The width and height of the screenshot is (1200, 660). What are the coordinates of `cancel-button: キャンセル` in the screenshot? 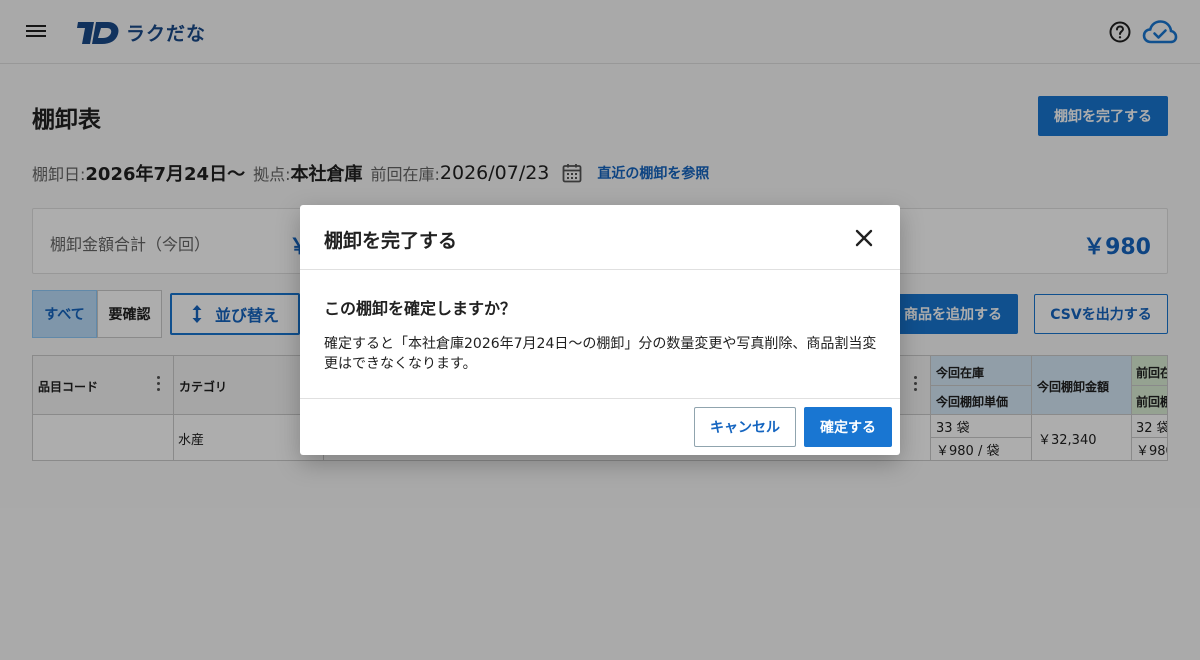 It's located at (745, 427).